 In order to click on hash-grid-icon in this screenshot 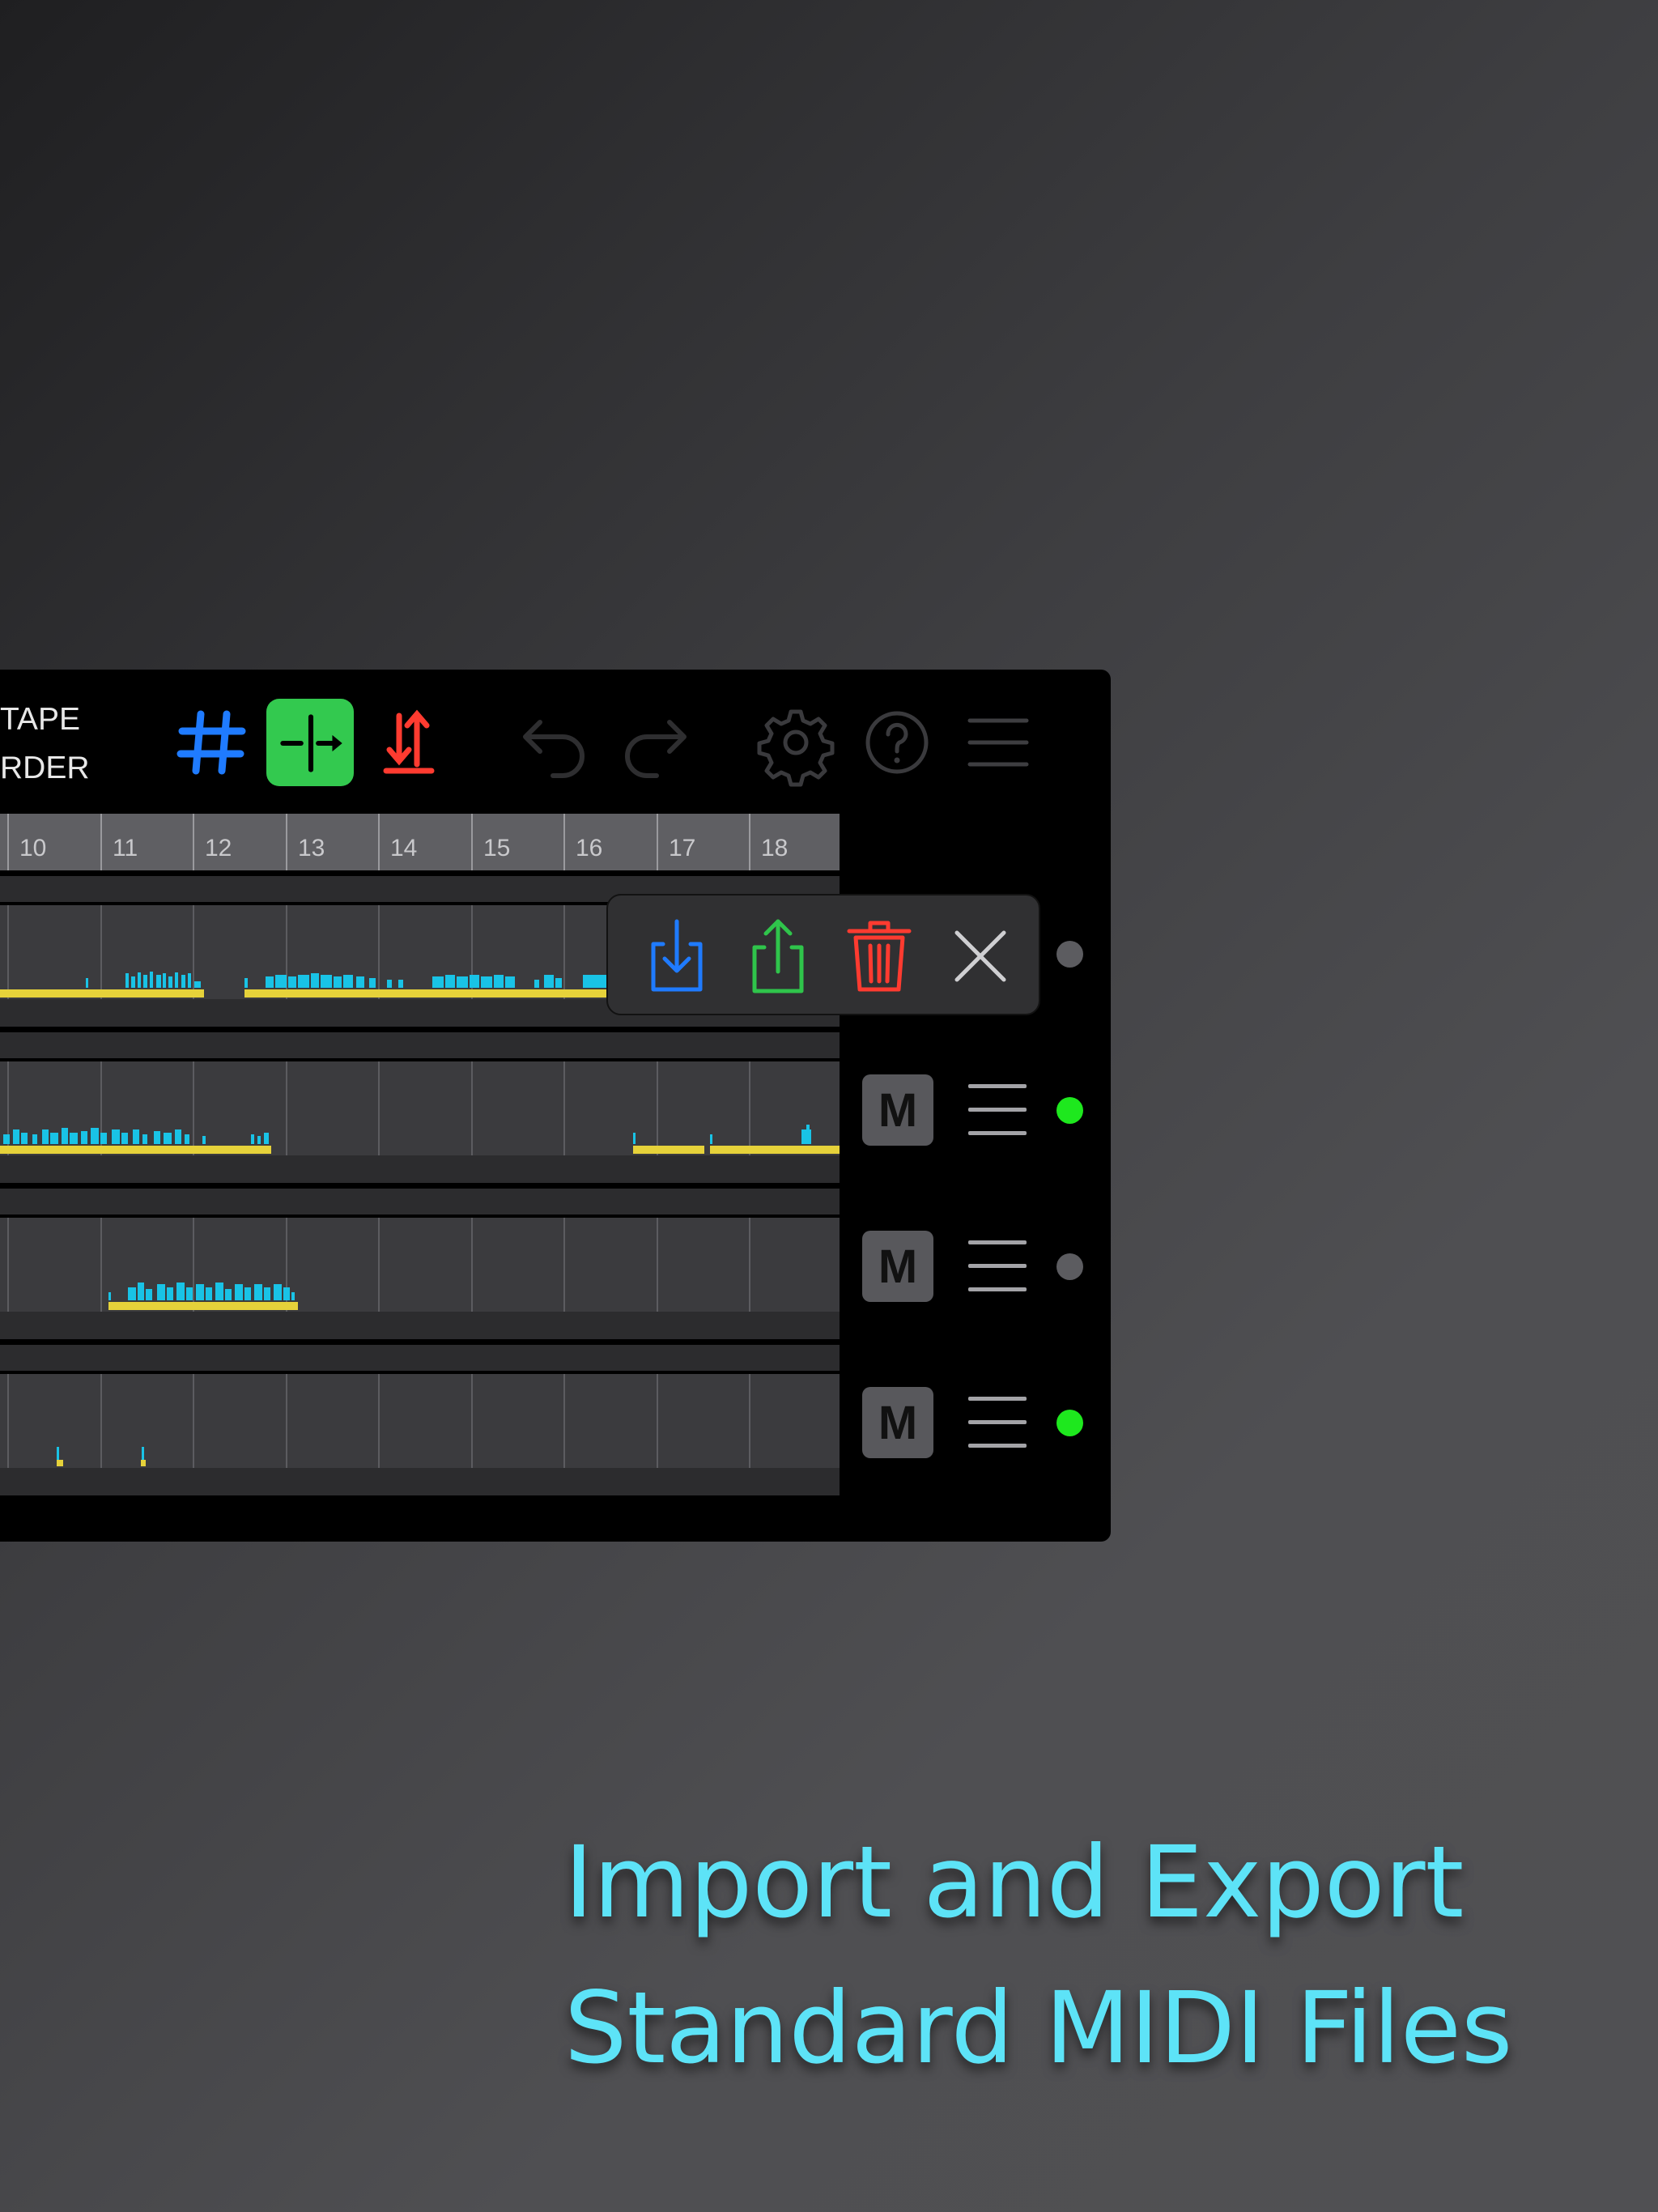, I will do `click(211, 743)`.